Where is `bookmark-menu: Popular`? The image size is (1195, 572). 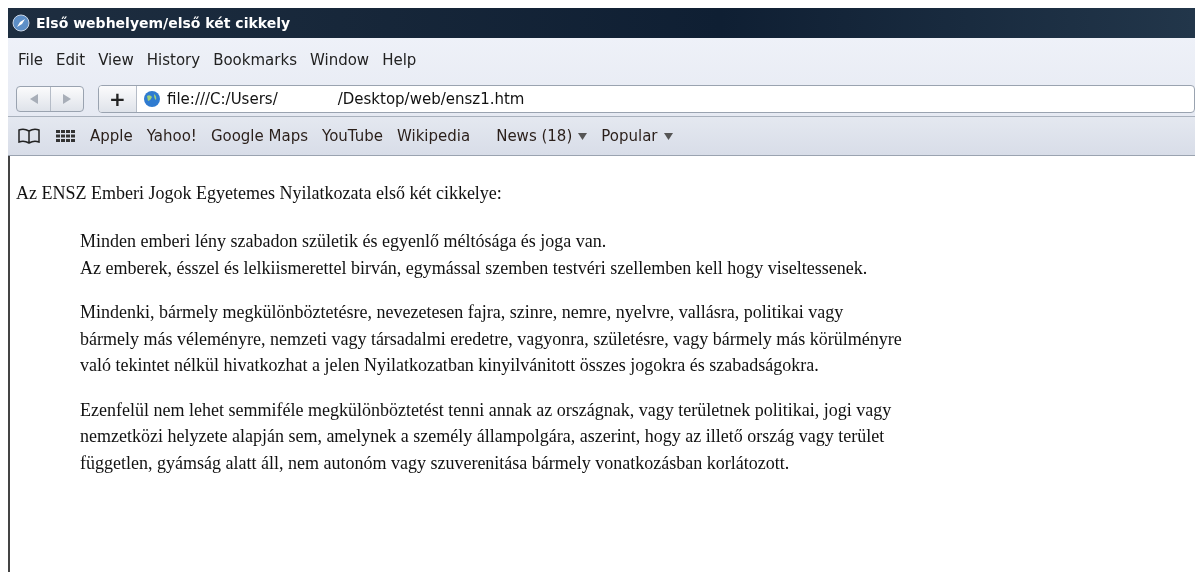
bookmark-menu: Popular is located at coordinates (637, 136).